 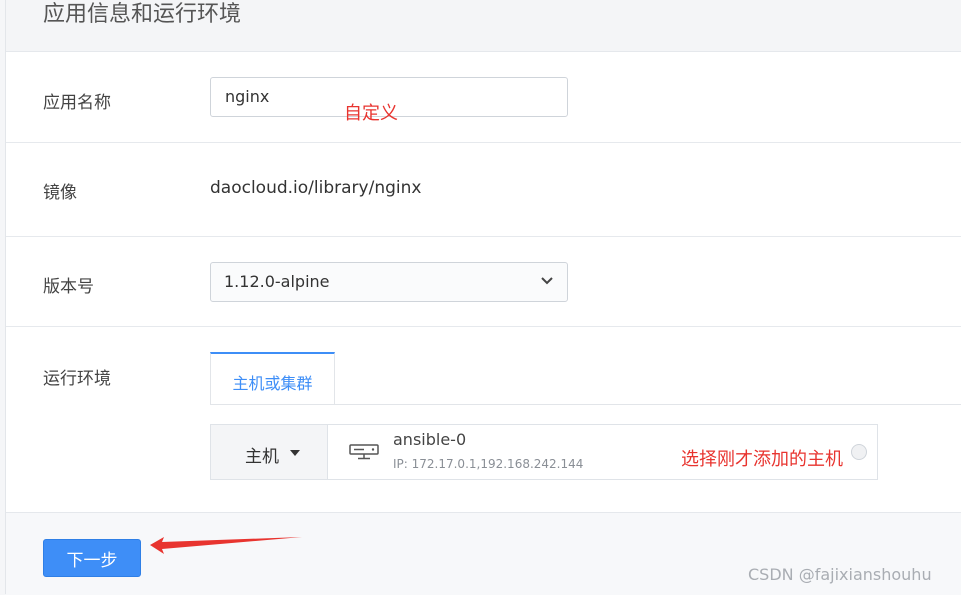 I want to click on host-radio, so click(x=859, y=452).